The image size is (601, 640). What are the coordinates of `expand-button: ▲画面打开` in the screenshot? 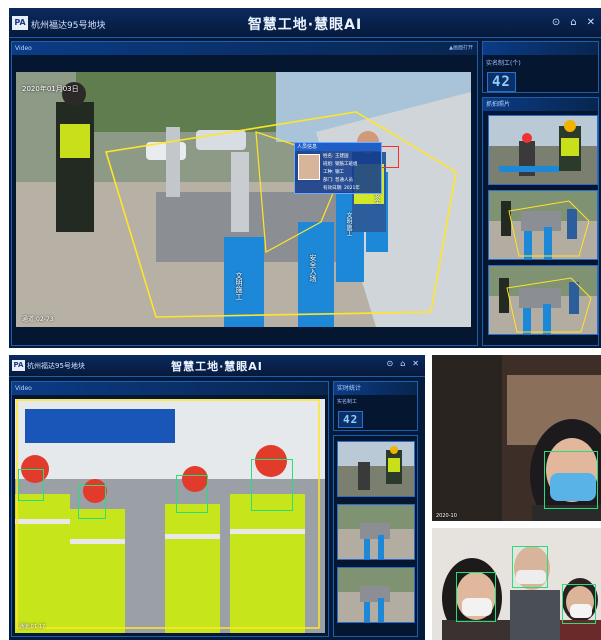 It's located at (461, 48).